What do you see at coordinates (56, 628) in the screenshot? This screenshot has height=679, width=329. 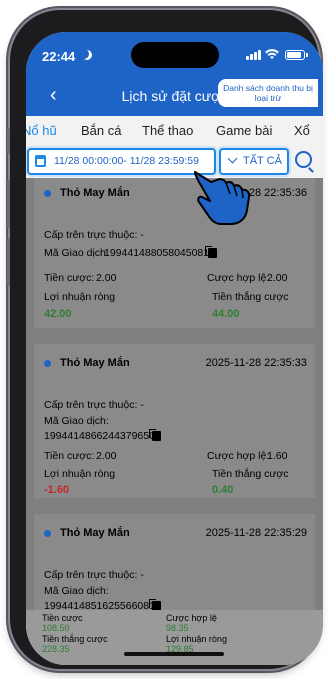 I see `summary-bet-value: 108.50` at bounding box center [56, 628].